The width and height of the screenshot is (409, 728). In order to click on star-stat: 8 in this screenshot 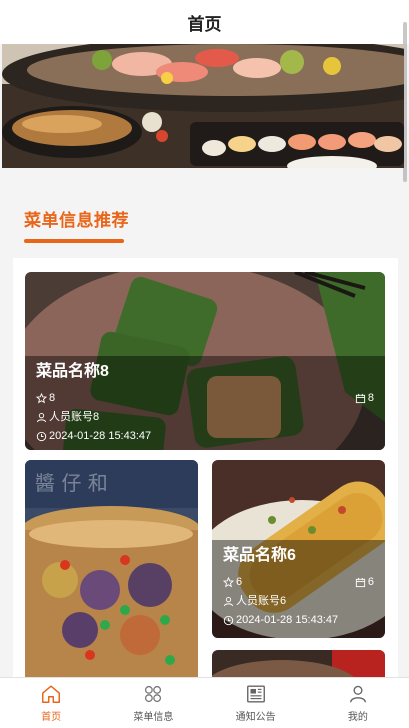, I will do `click(45, 398)`.